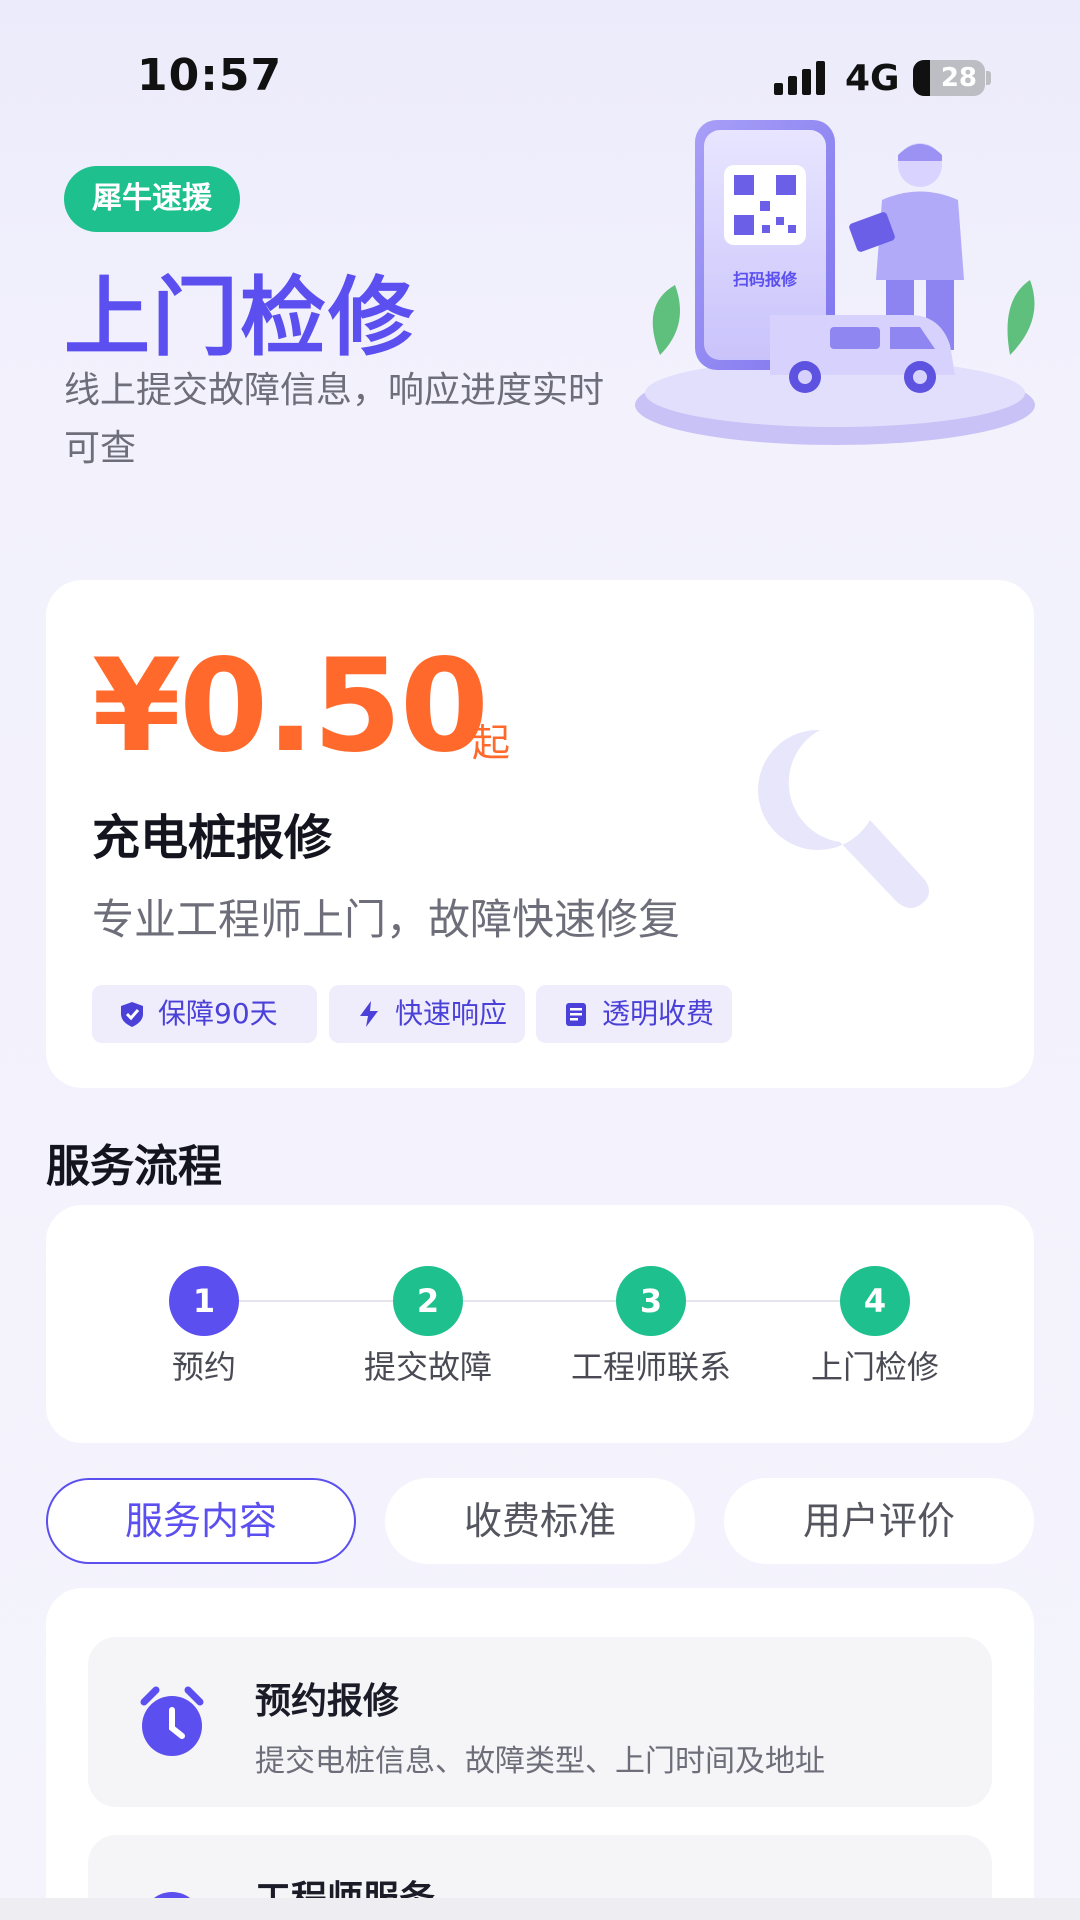 This screenshot has width=1080, height=1920. I want to click on tag-label: 快速响应, so click(451, 1013).